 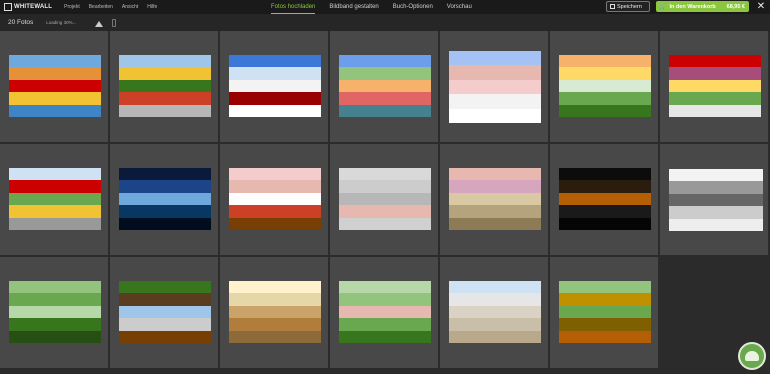 What do you see at coordinates (353, 7) in the screenshot?
I see `tab-bildband-gestalten: Bildband gestalten` at bounding box center [353, 7].